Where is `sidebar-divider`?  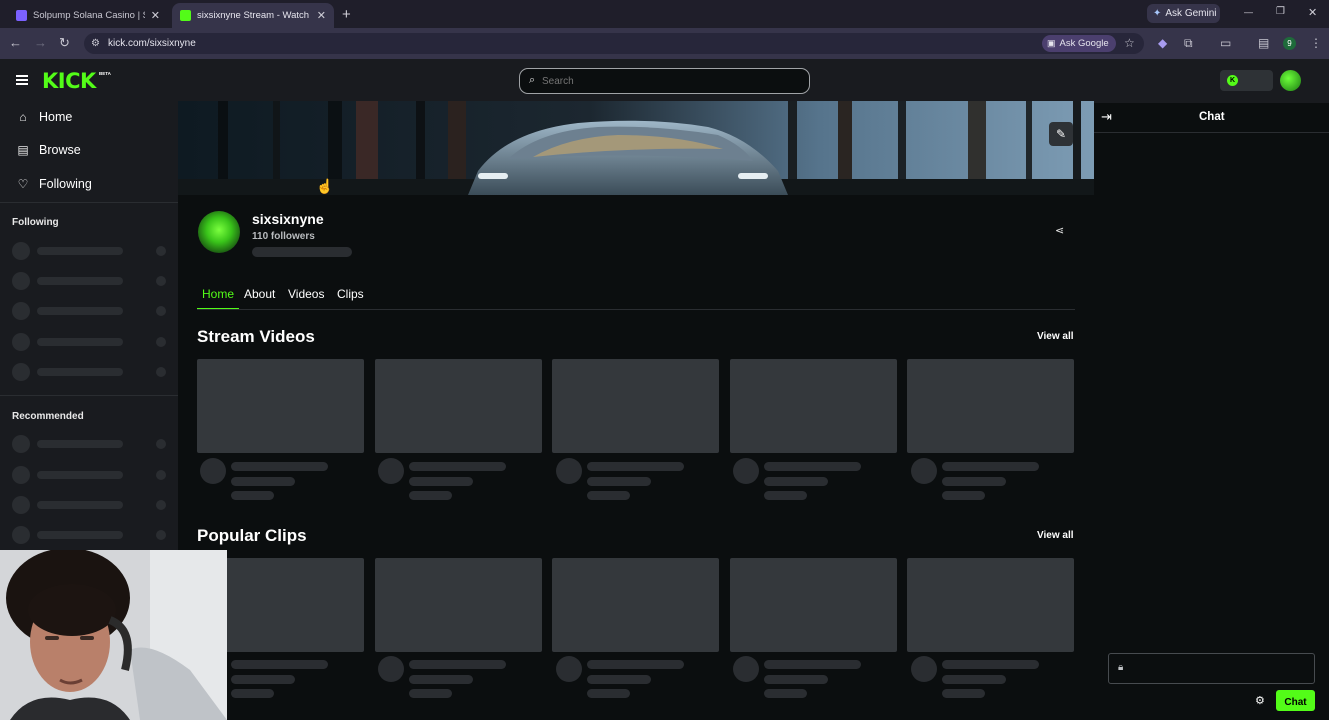 sidebar-divider is located at coordinates (89, 202).